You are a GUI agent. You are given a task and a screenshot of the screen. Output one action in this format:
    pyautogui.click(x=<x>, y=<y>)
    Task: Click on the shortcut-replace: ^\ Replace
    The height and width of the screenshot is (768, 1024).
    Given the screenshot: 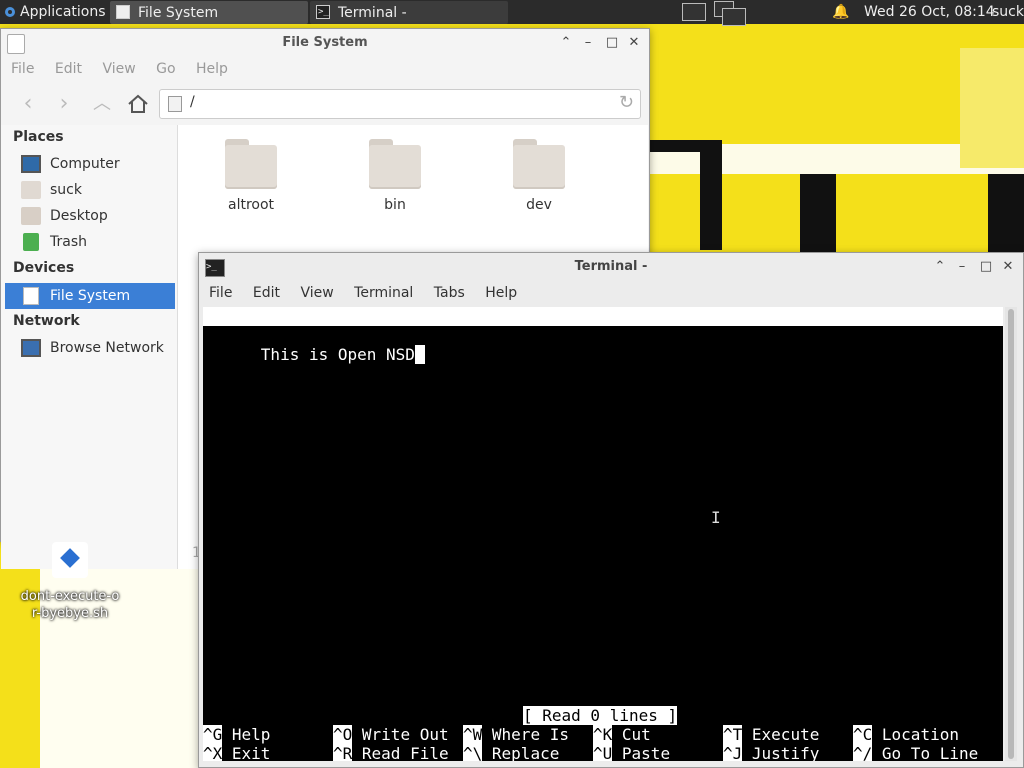 What is the action you would take?
    pyautogui.click(x=511, y=752)
    